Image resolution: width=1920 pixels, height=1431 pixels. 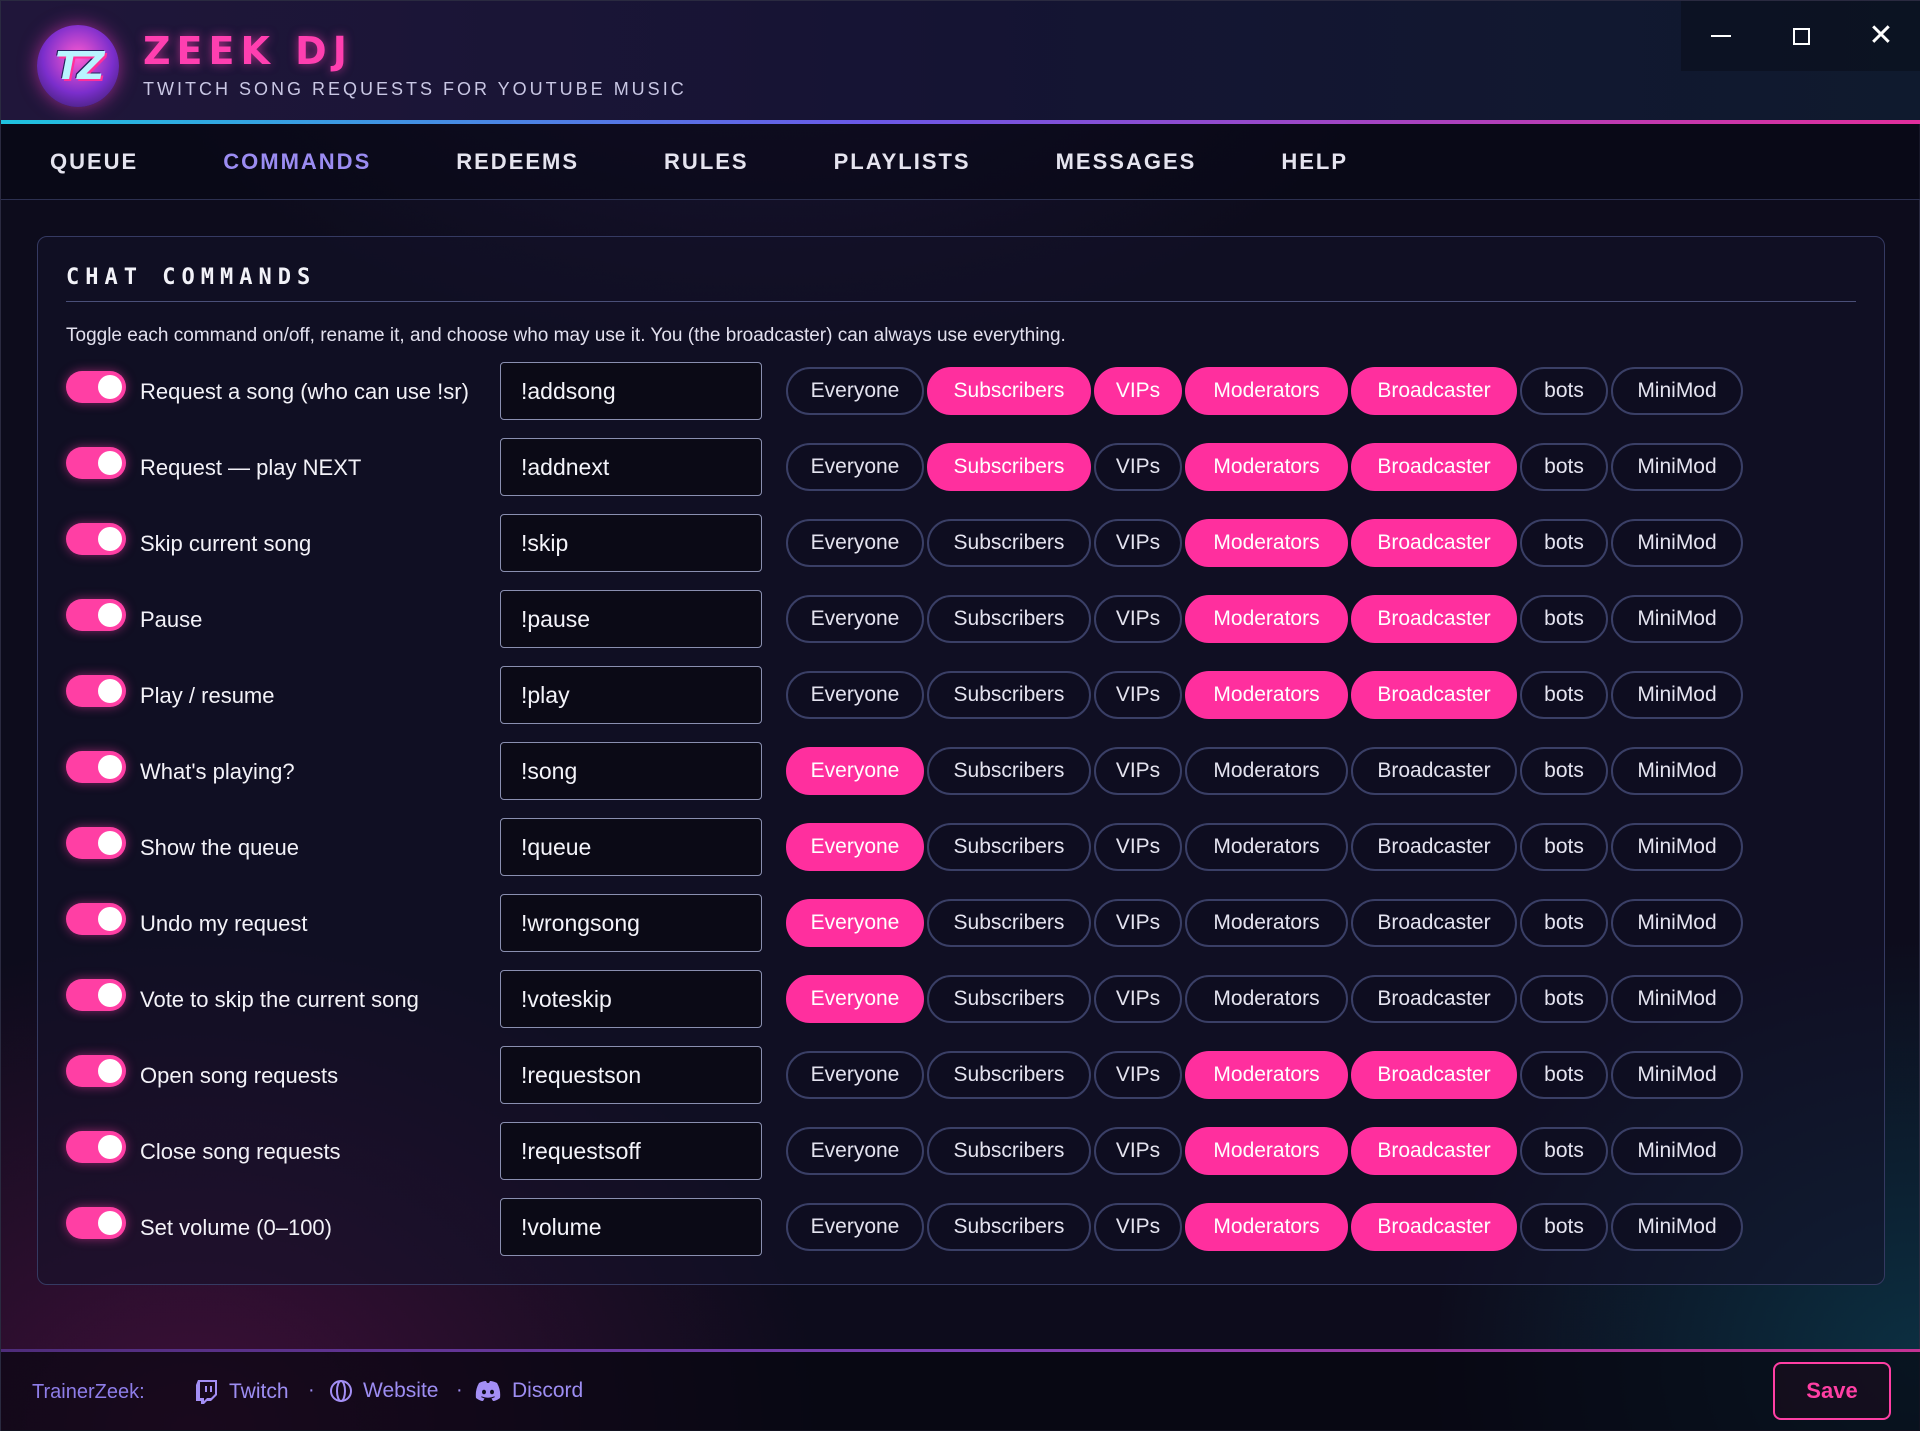 I want to click on save-button: Save, so click(x=1832, y=1391).